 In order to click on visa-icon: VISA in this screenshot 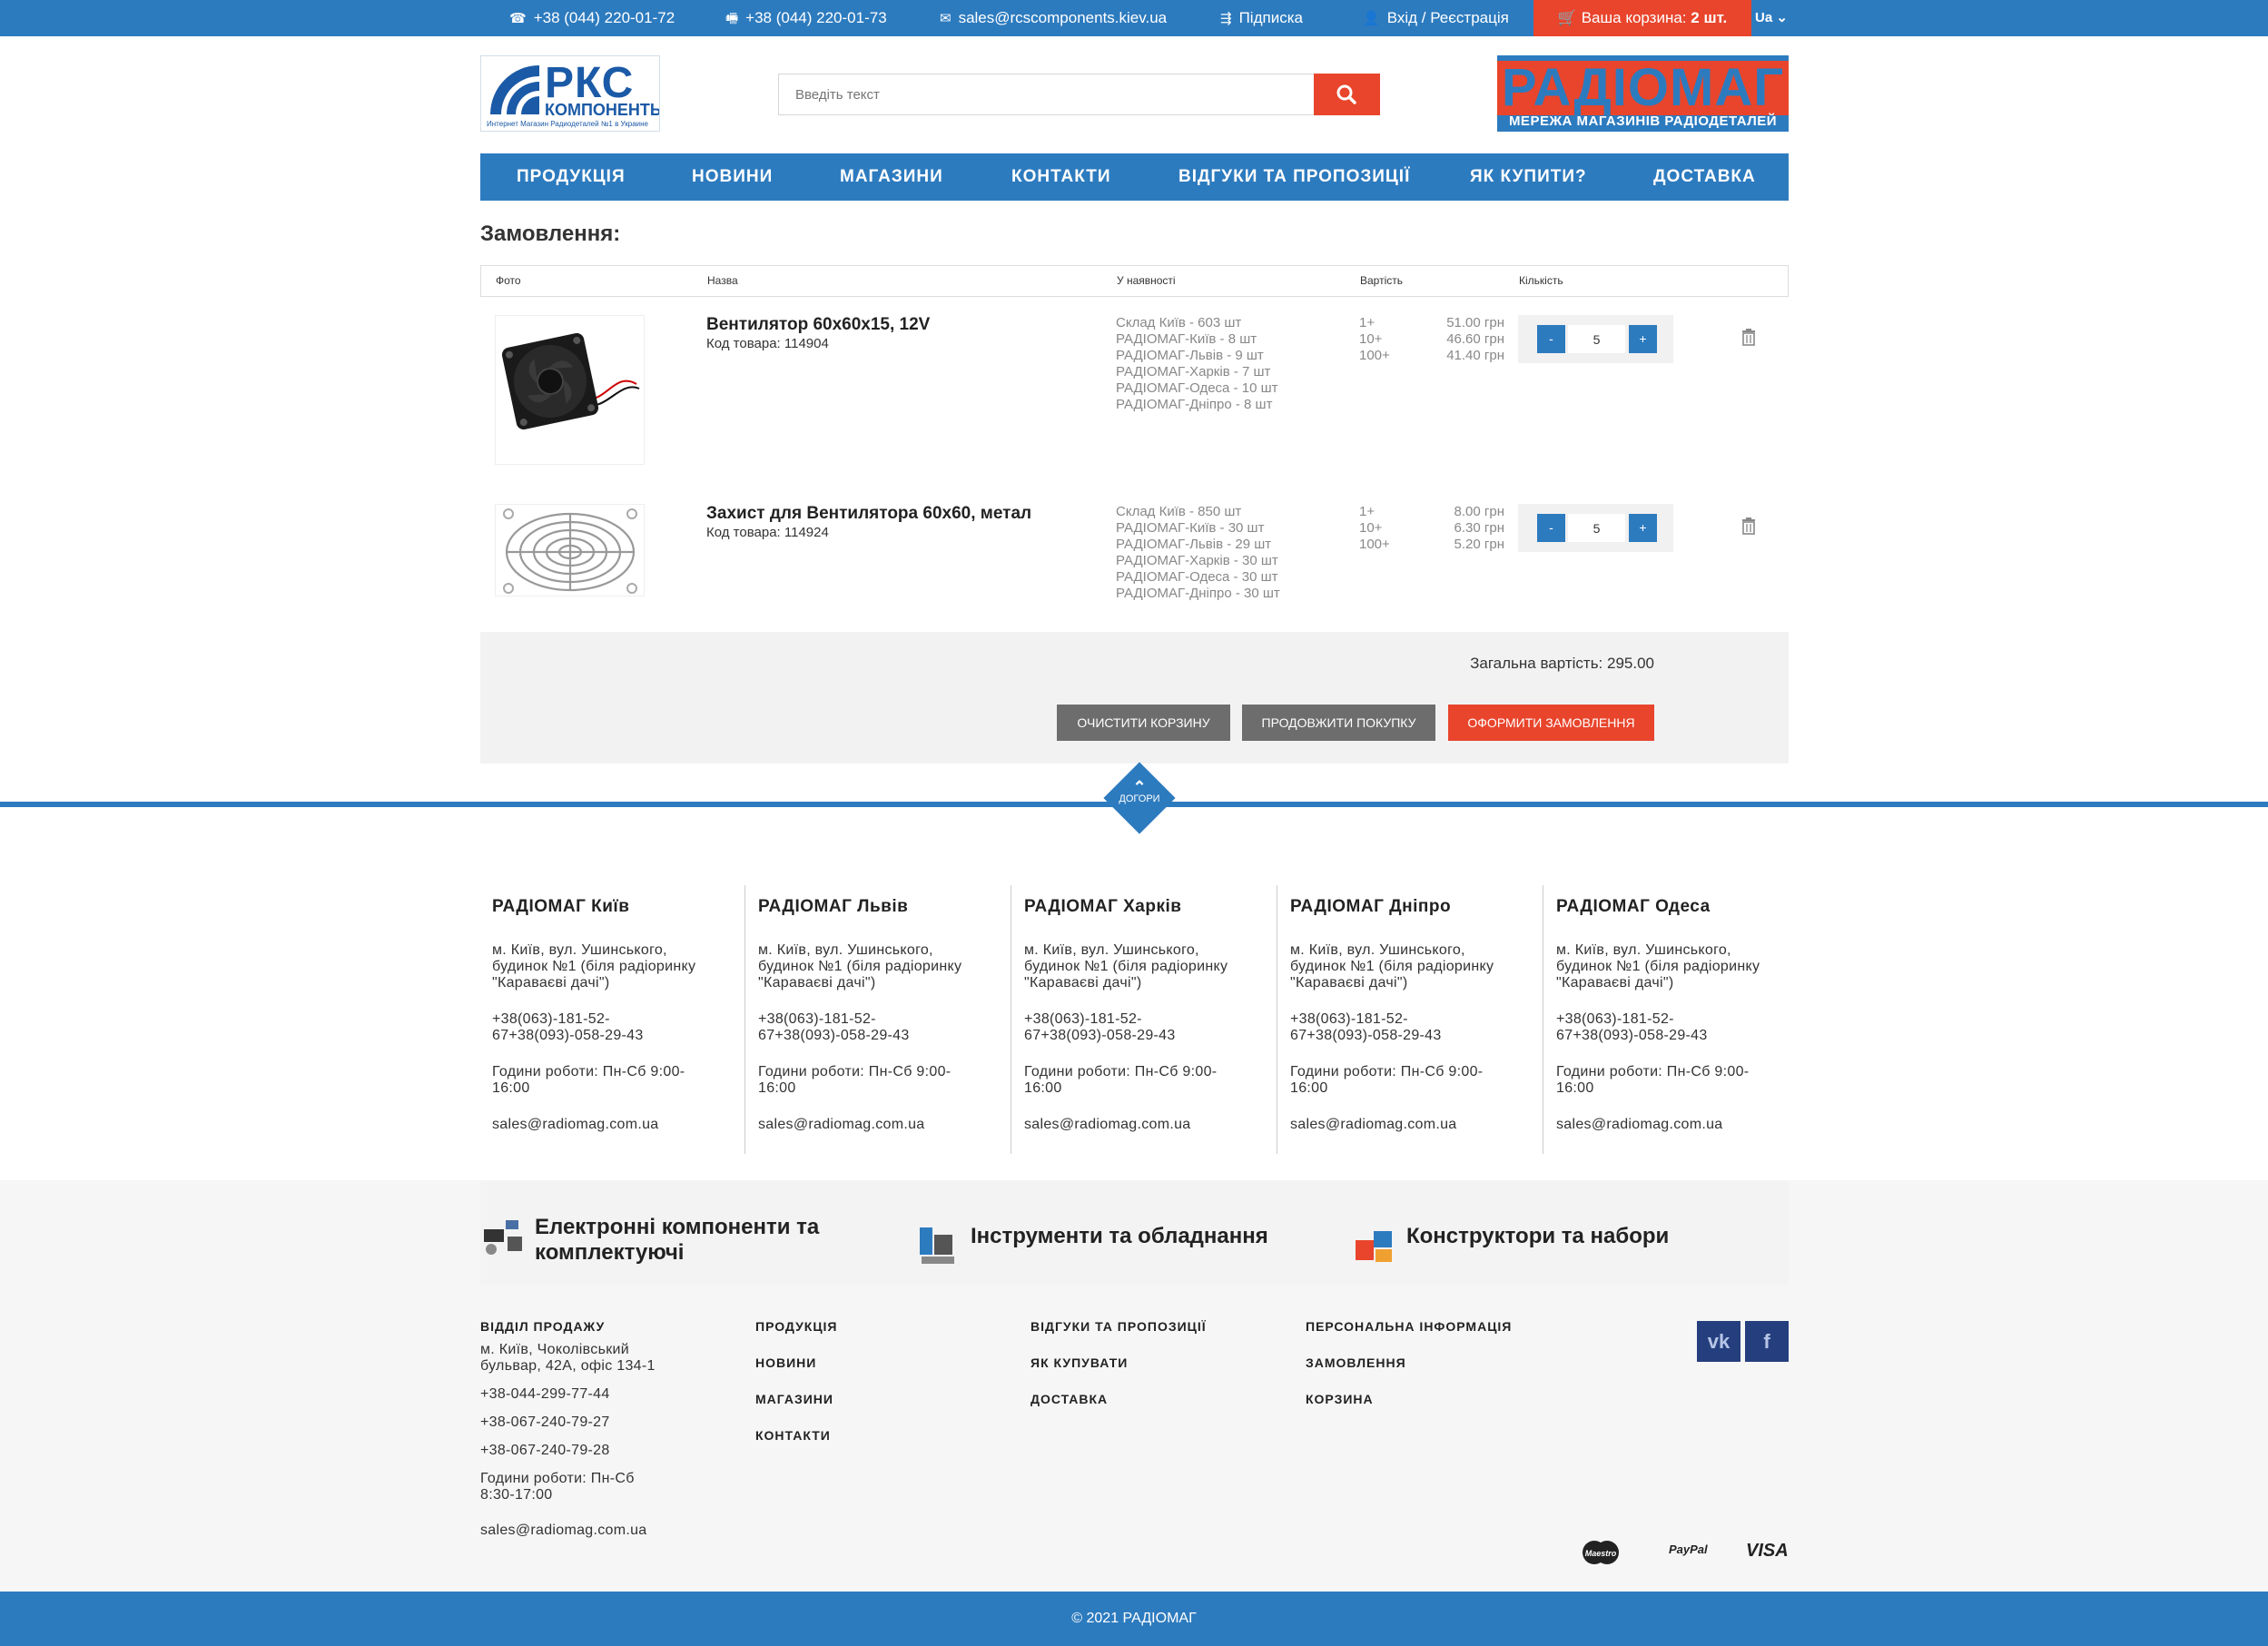, I will do `click(1767, 1551)`.